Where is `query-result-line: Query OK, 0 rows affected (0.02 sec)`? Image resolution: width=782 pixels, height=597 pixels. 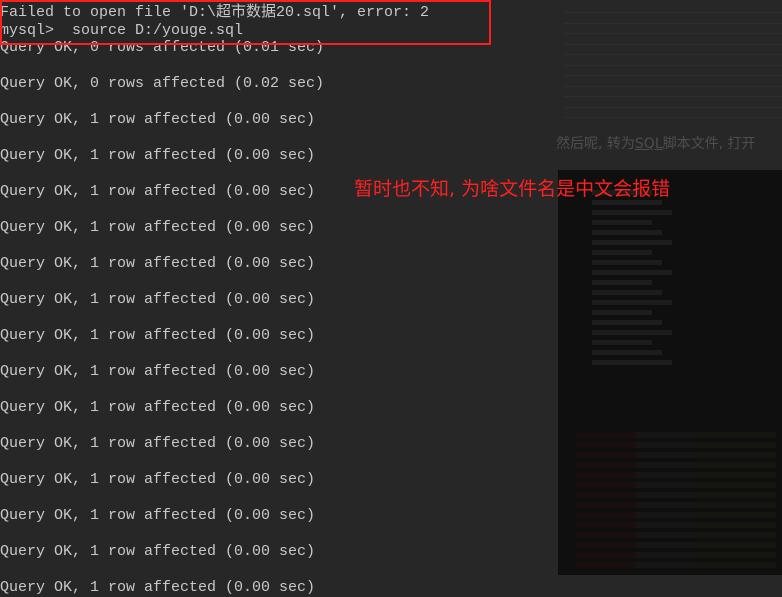 query-result-line: Query OK, 0 rows affected (0.02 sec) is located at coordinates (162, 83).